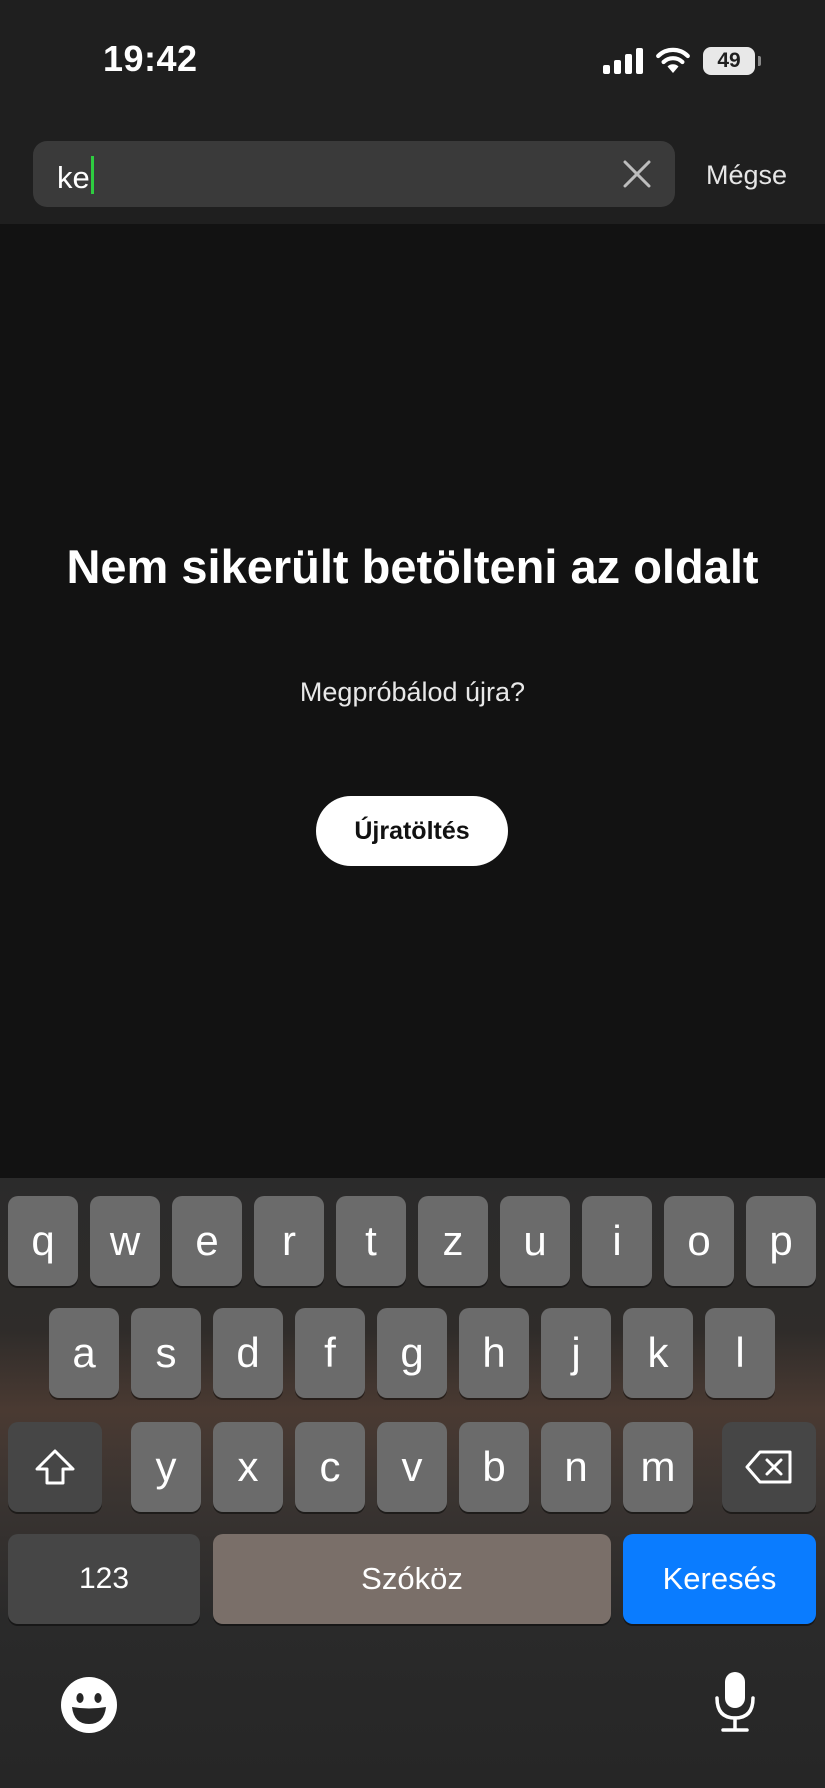 The width and height of the screenshot is (825, 1788). I want to click on key-g: g, so click(412, 1353).